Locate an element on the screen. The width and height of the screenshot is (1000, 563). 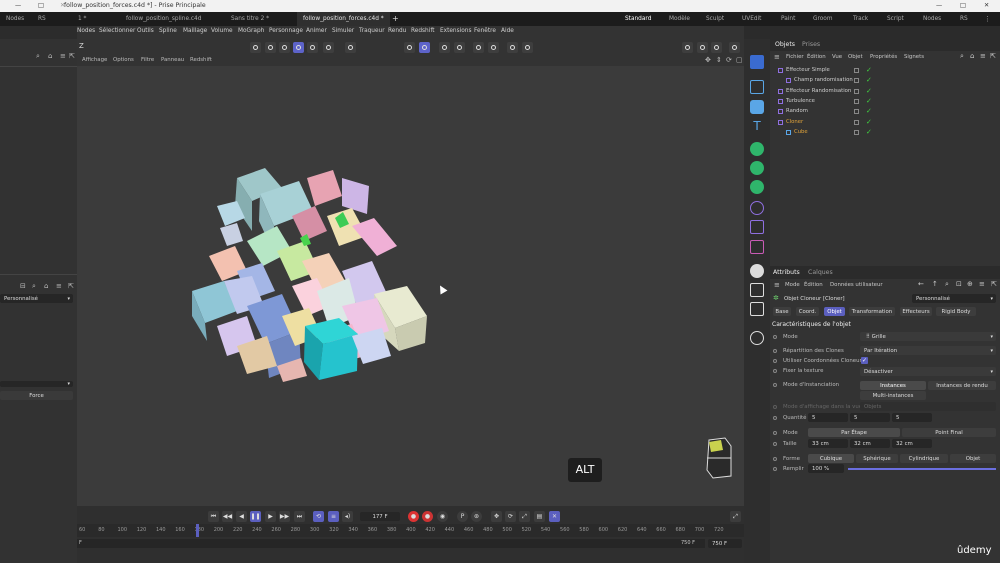
doc-tab-3: Sans titre 2 * is located at coordinates (250, 19).